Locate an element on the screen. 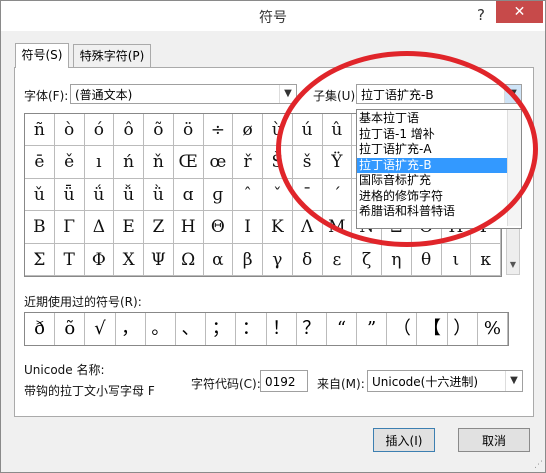  recent-symbol: % is located at coordinates (493, 329).